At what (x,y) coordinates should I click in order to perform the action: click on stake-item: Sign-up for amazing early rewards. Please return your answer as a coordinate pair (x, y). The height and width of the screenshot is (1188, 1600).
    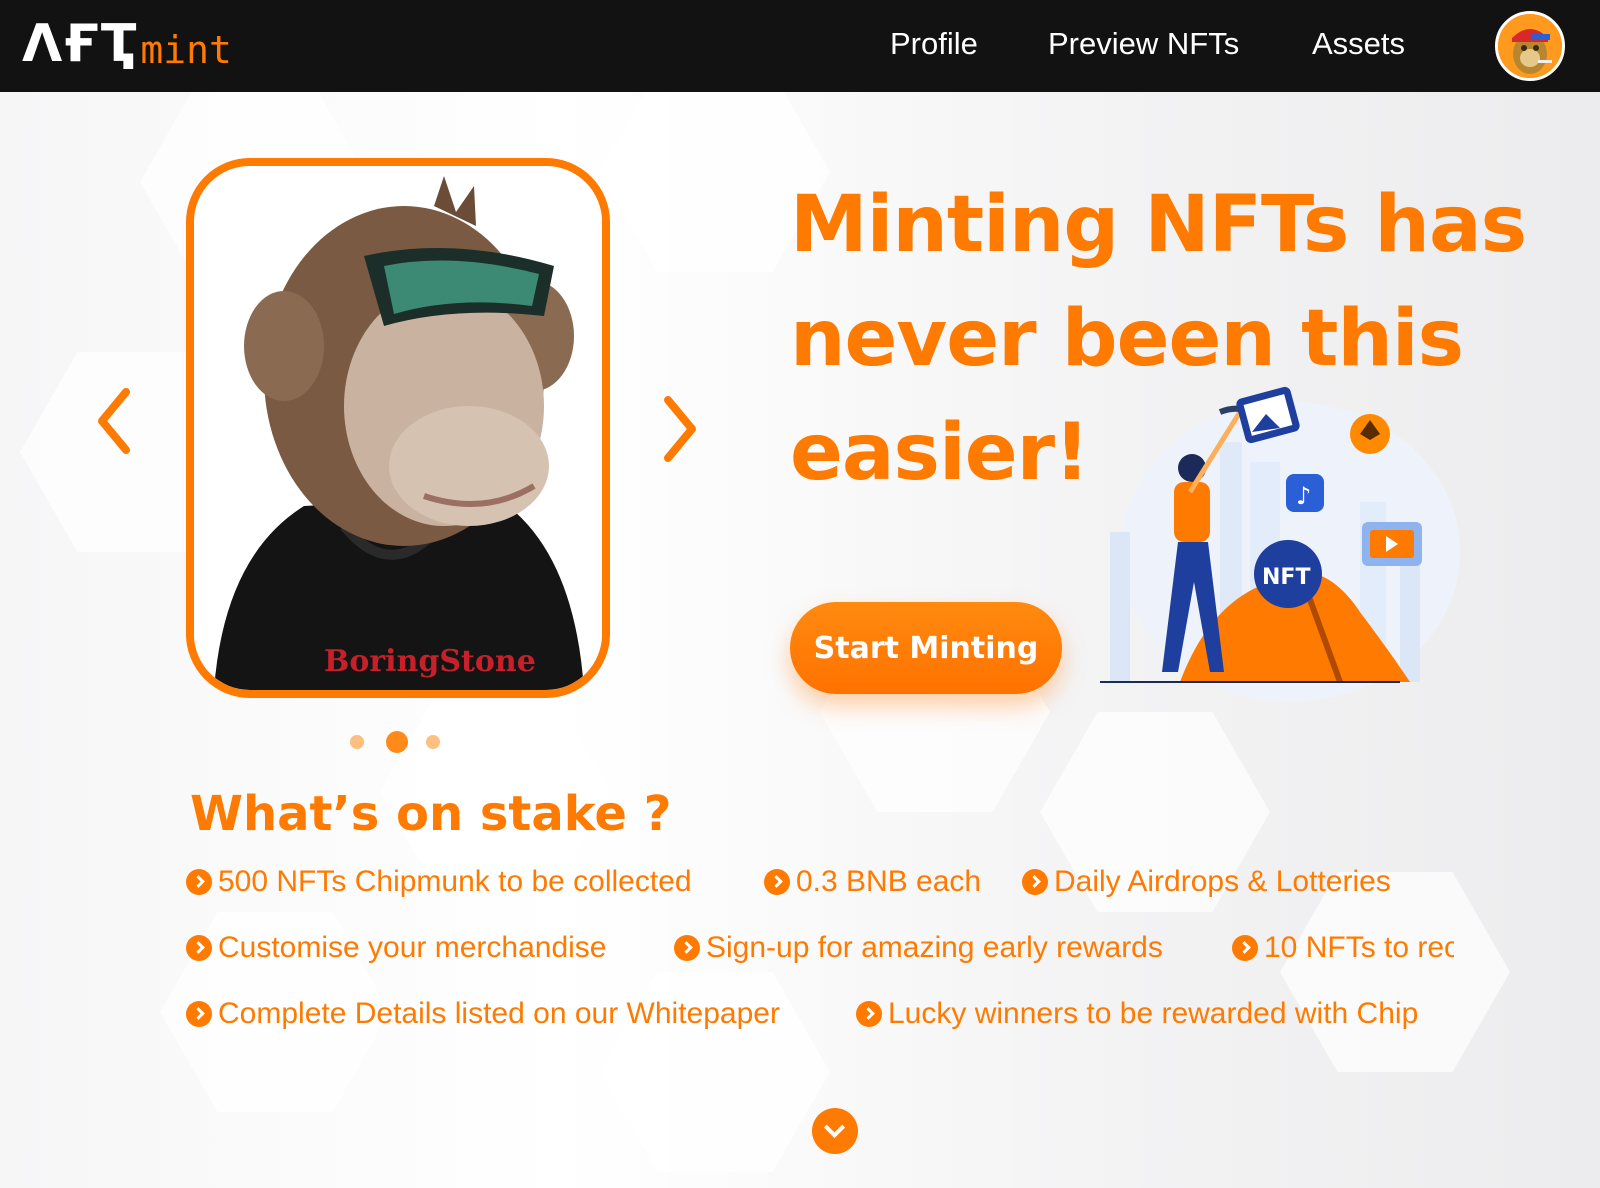
    Looking at the image, I should click on (918, 948).